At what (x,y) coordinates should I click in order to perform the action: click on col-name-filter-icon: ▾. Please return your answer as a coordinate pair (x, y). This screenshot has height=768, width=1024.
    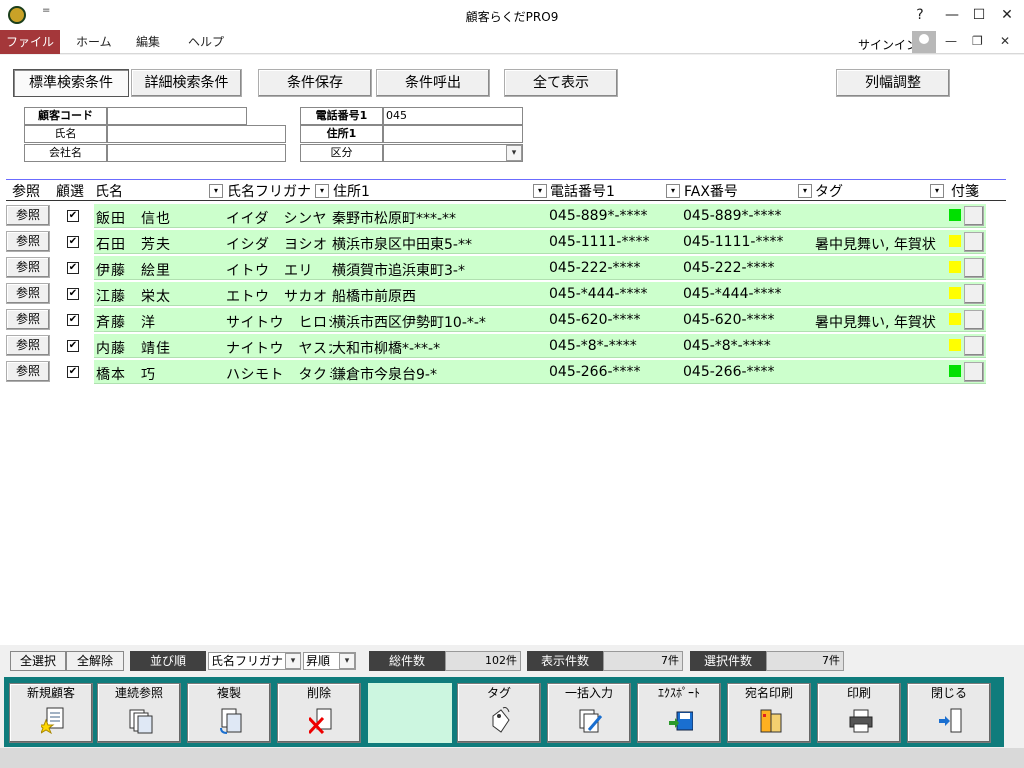
    Looking at the image, I should click on (216, 191).